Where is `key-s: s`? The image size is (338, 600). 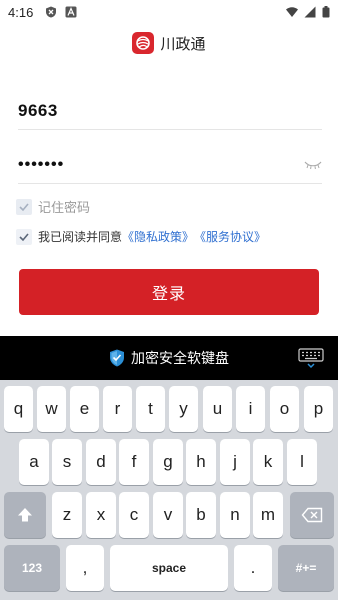
key-s: s is located at coordinates (67, 462).